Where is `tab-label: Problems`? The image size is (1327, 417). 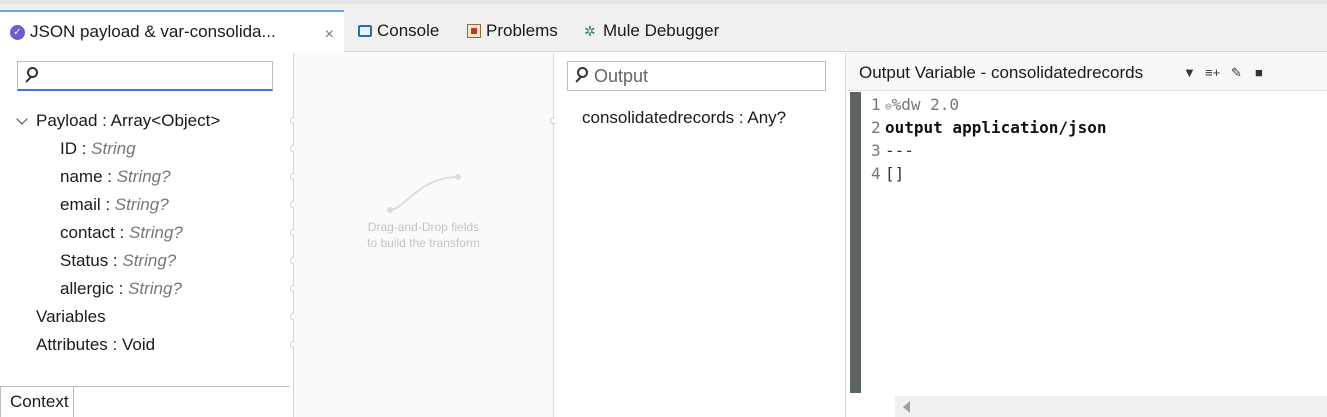 tab-label: Problems is located at coordinates (522, 30).